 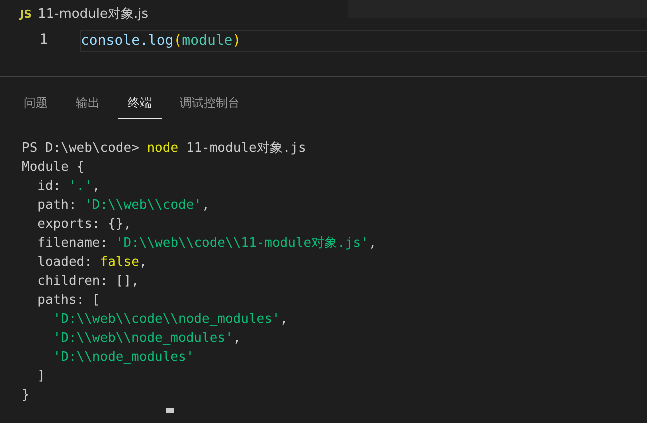 What do you see at coordinates (93, 263) in the screenshot?
I see `terminal-line: loaded: false,` at bounding box center [93, 263].